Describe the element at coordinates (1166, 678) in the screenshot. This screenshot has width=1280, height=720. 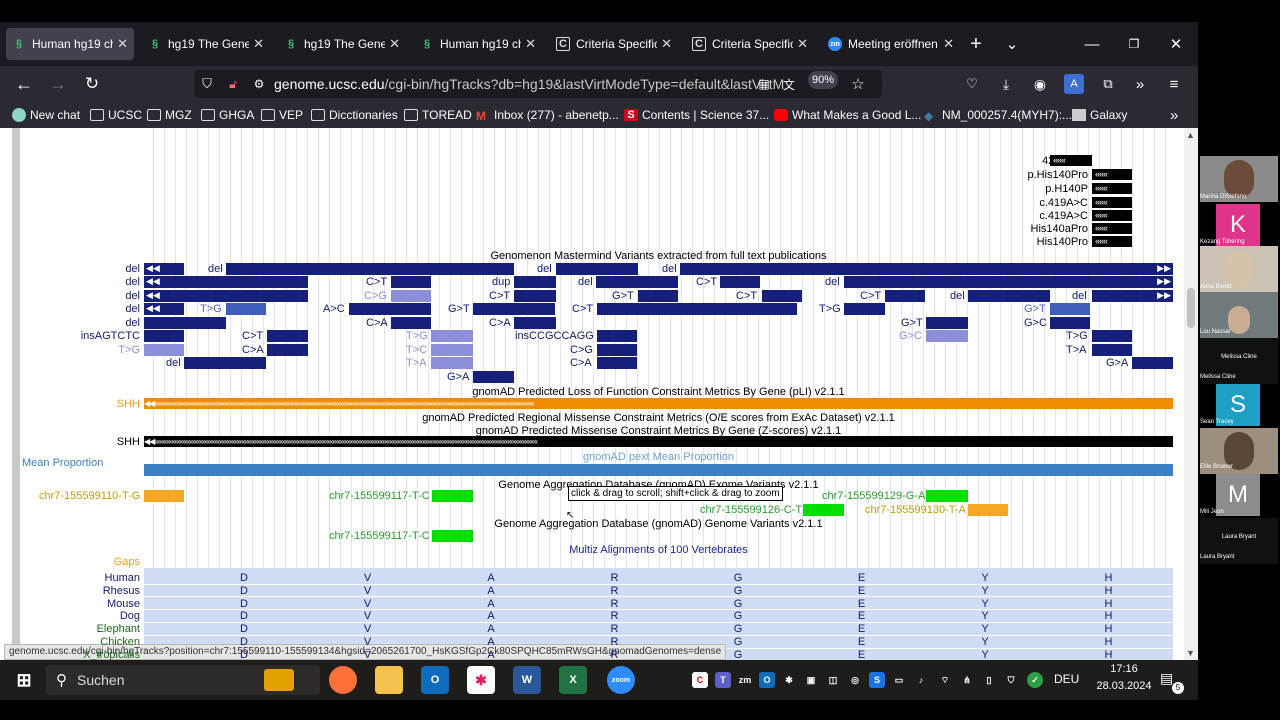
I see `notification-icon: ▤` at that location.